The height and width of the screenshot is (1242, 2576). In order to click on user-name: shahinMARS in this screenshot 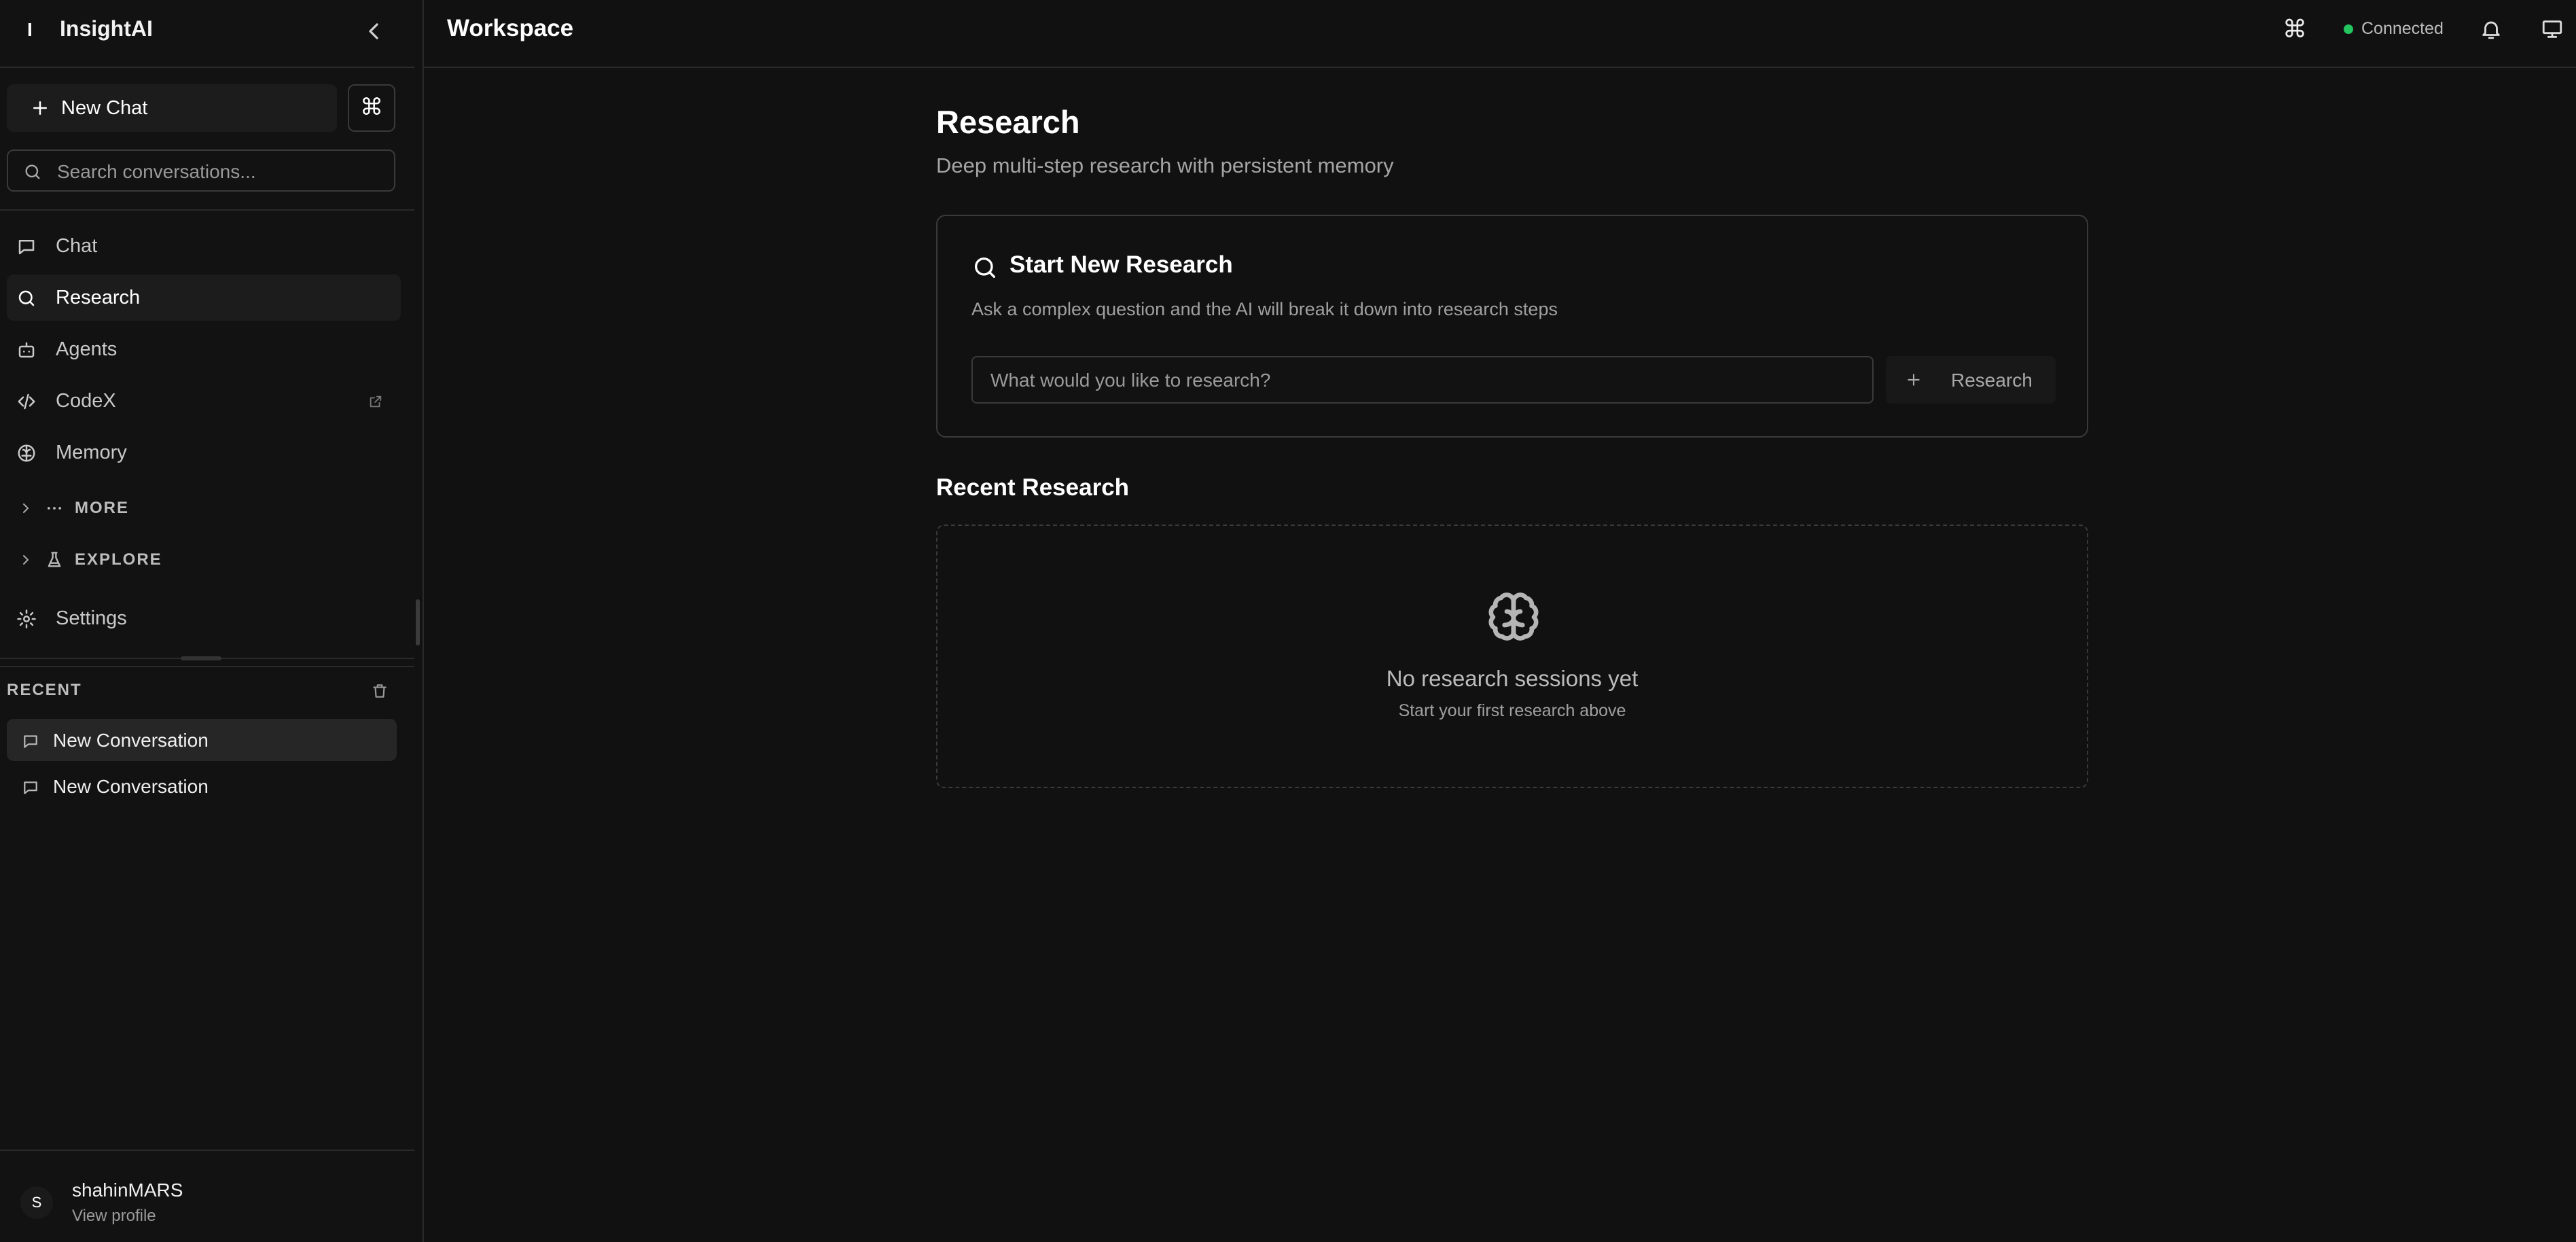, I will do `click(127, 1190)`.